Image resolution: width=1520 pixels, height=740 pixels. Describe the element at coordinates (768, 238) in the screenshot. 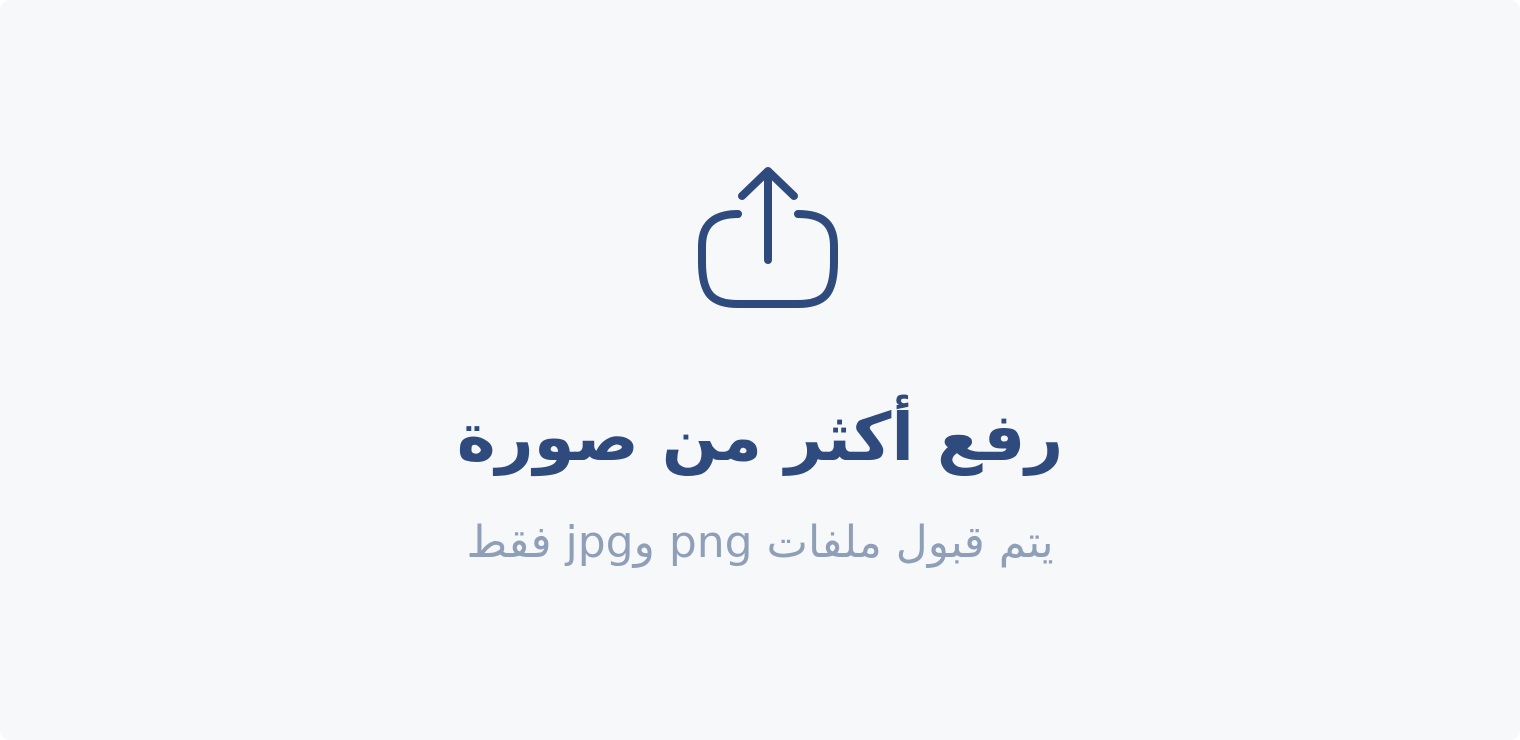

I see `upload-icon` at that location.